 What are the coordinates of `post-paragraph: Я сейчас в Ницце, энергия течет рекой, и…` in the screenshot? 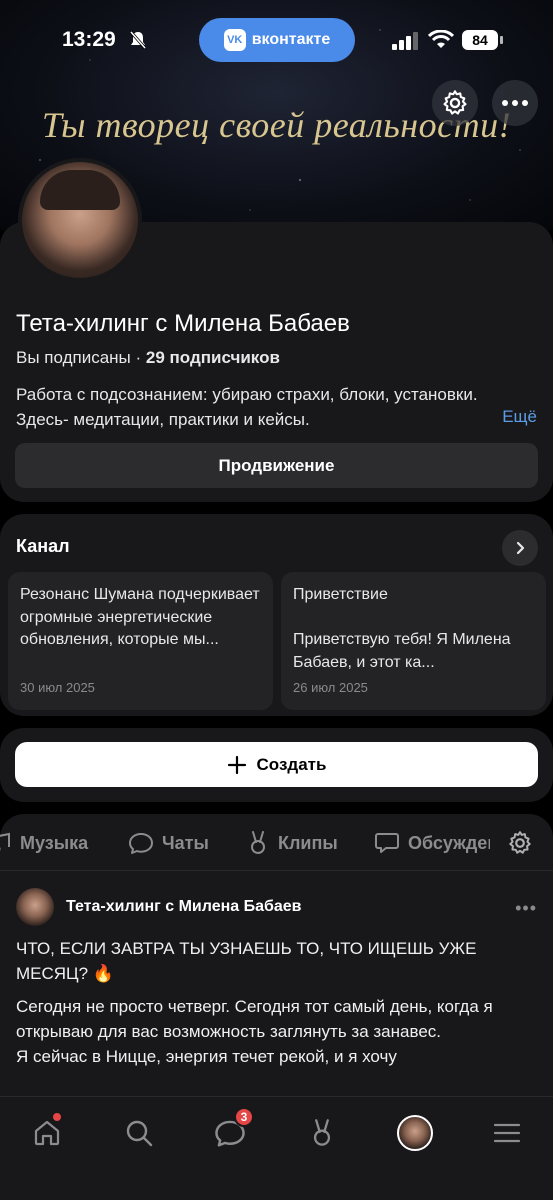 It's located at (206, 1056).